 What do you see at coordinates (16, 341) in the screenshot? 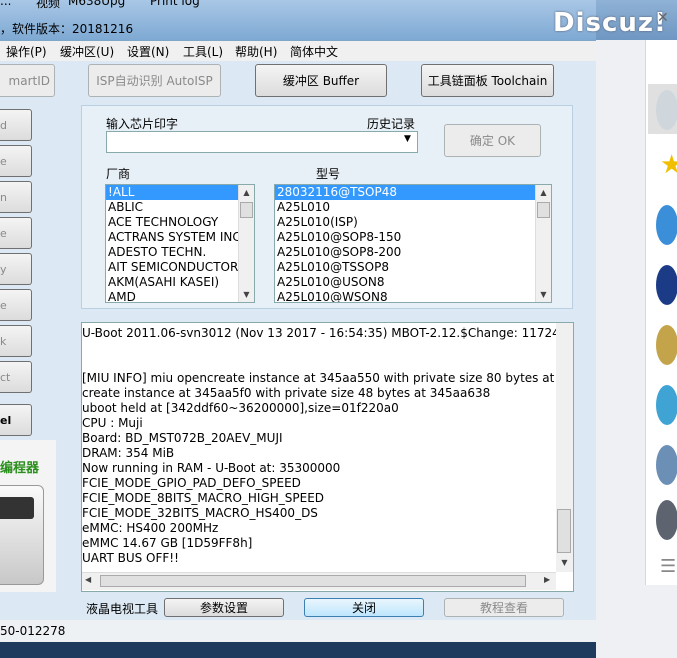
I see `side-button: k` at bounding box center [16, 341].